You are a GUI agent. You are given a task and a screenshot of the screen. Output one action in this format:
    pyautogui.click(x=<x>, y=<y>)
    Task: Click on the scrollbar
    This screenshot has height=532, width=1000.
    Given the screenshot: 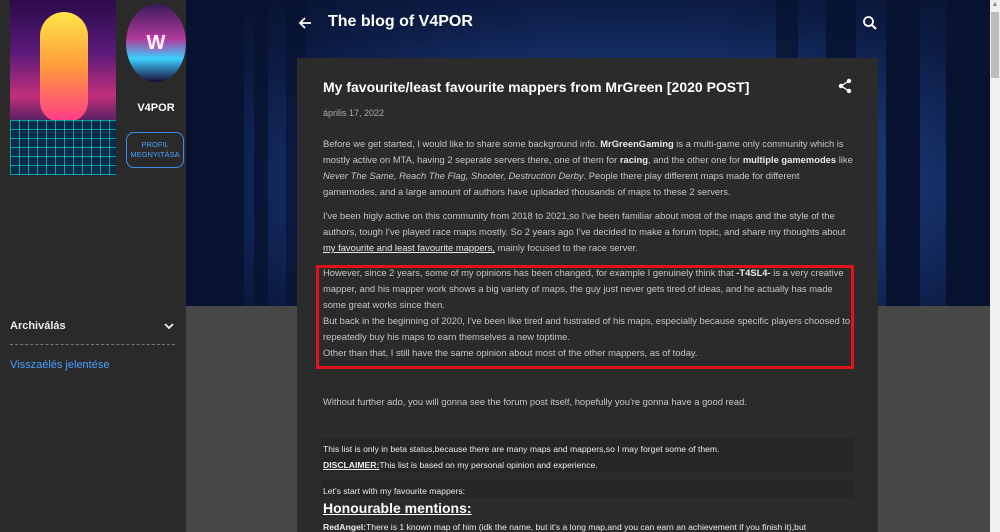 What is the action you would take?
    pyautogui.click(x=995, y=266)
    